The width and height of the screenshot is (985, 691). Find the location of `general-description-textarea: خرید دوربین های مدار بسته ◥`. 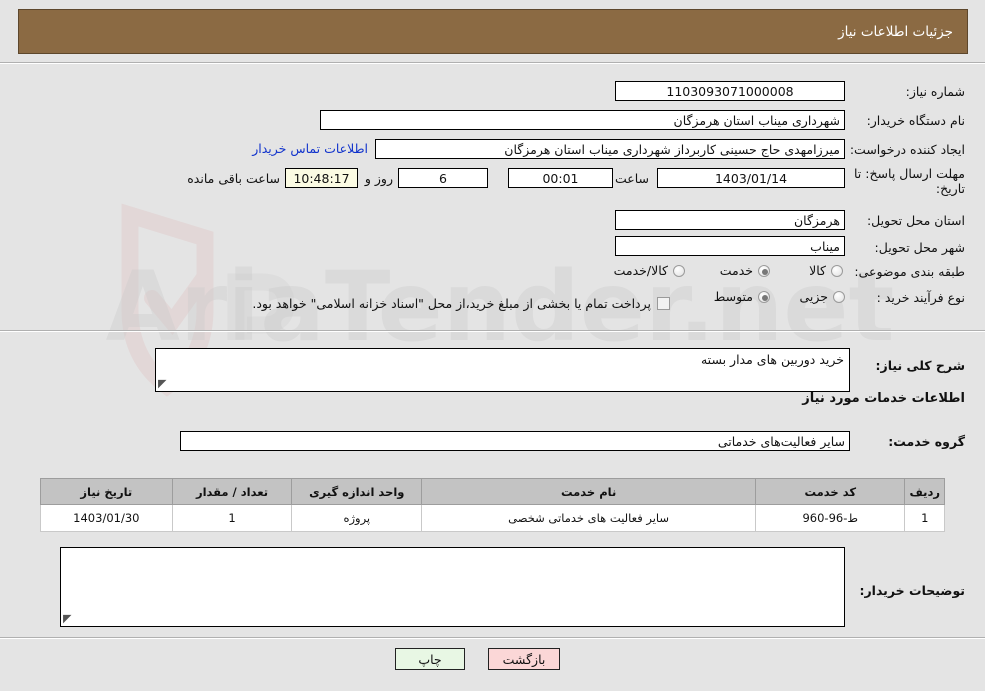

general-description-textarea: خرید دوربین های مدار بسته ◥ is located at coordinates (502, 370).